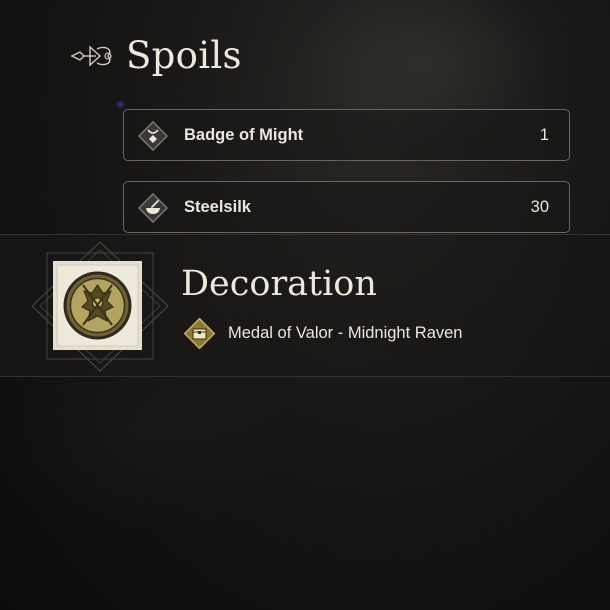  Describe the element at coordinates (120, 104) in the screenshot. I see `cursor-indicator` at that location.